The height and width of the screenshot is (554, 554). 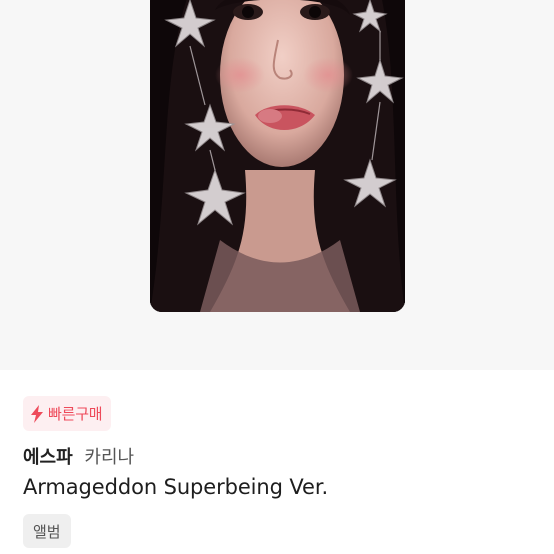 I want to click on member-name: 카리나, so click(x=109, y=457).